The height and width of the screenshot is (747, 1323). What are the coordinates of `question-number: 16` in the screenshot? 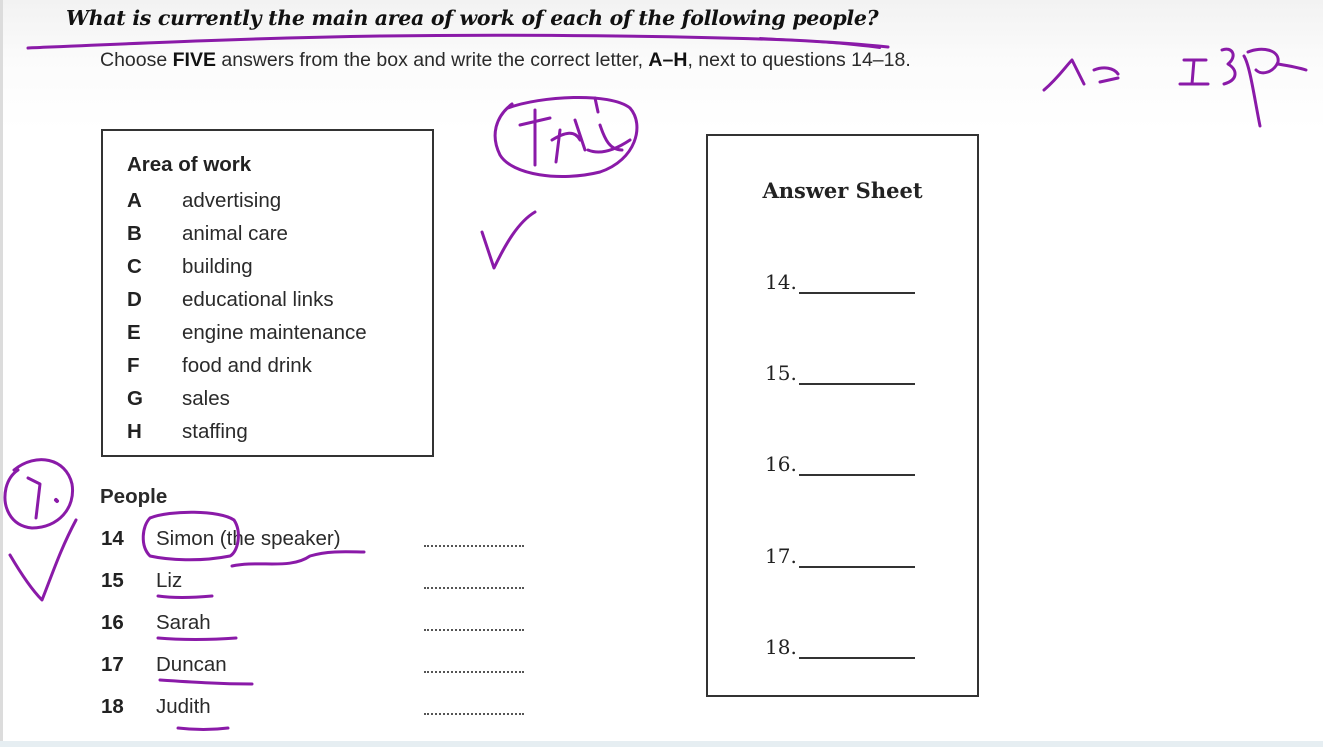 It's located at (112, 622).